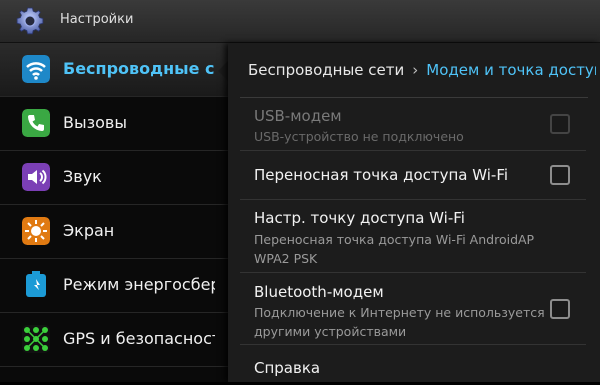 Image resolution: width=600 pixels, height=385 pixels. What do you see at coordinates (95, 122) in the screenshot?
I see `sidebar-item-label: Вызовы` at bounding box center [95, 122].